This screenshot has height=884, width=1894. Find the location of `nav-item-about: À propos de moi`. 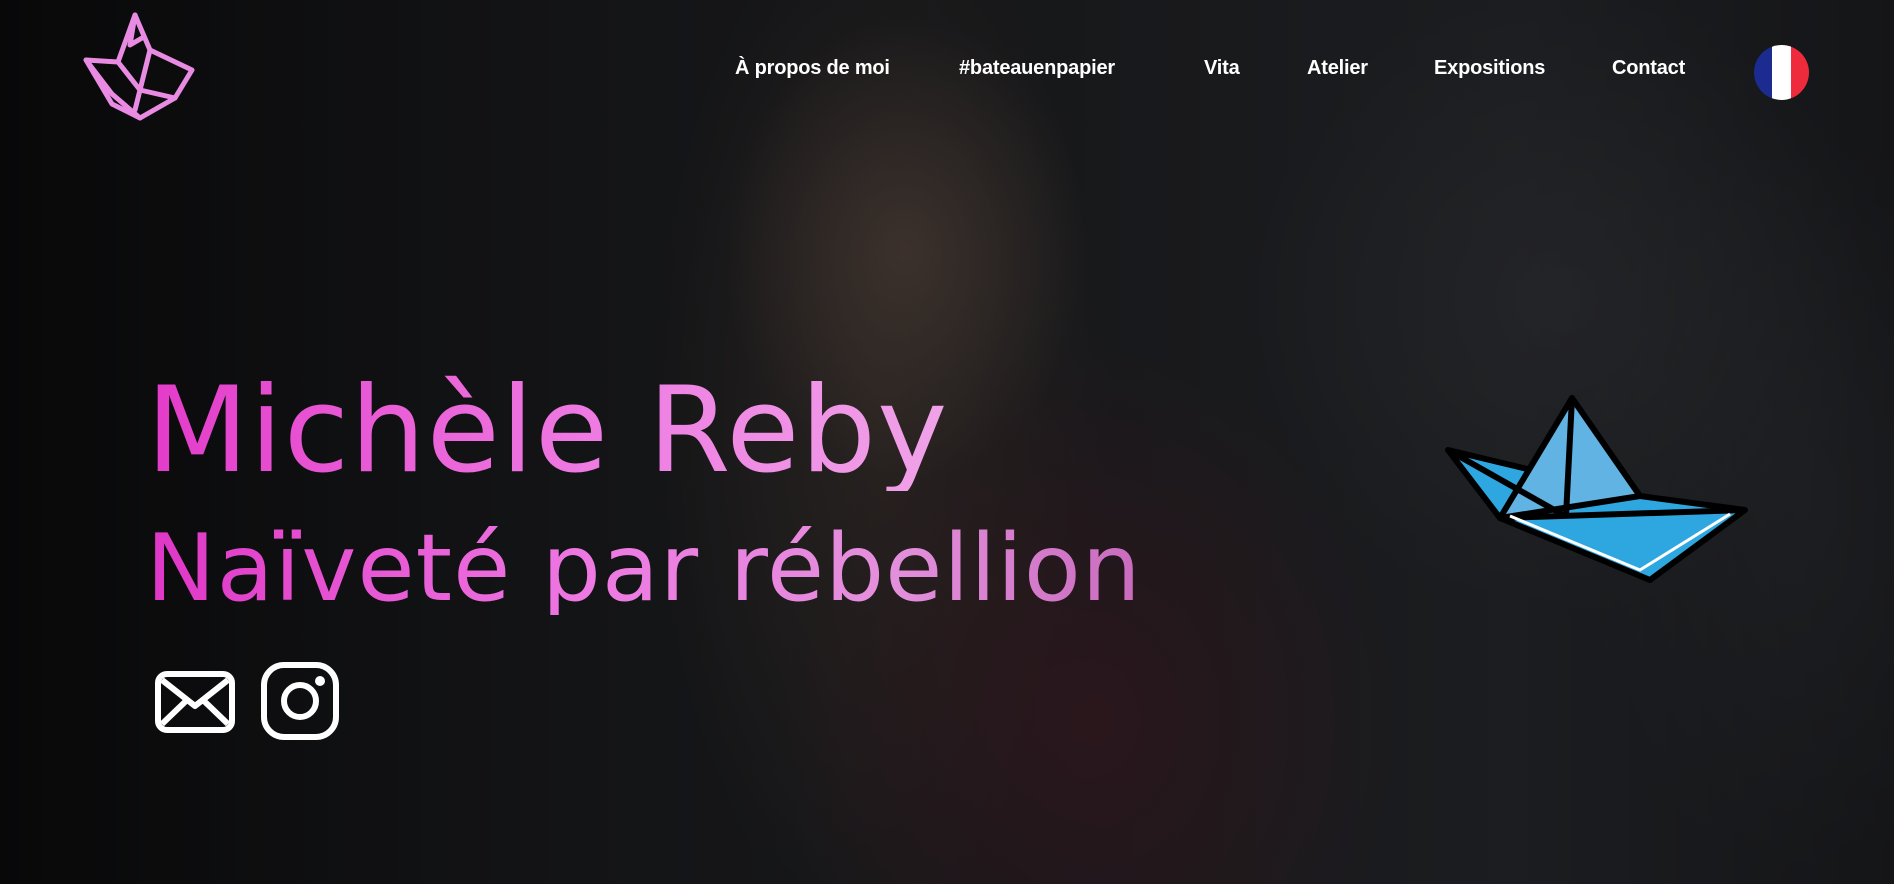

nav-item-about: À propos de moi is located at coordinates (812, 68).